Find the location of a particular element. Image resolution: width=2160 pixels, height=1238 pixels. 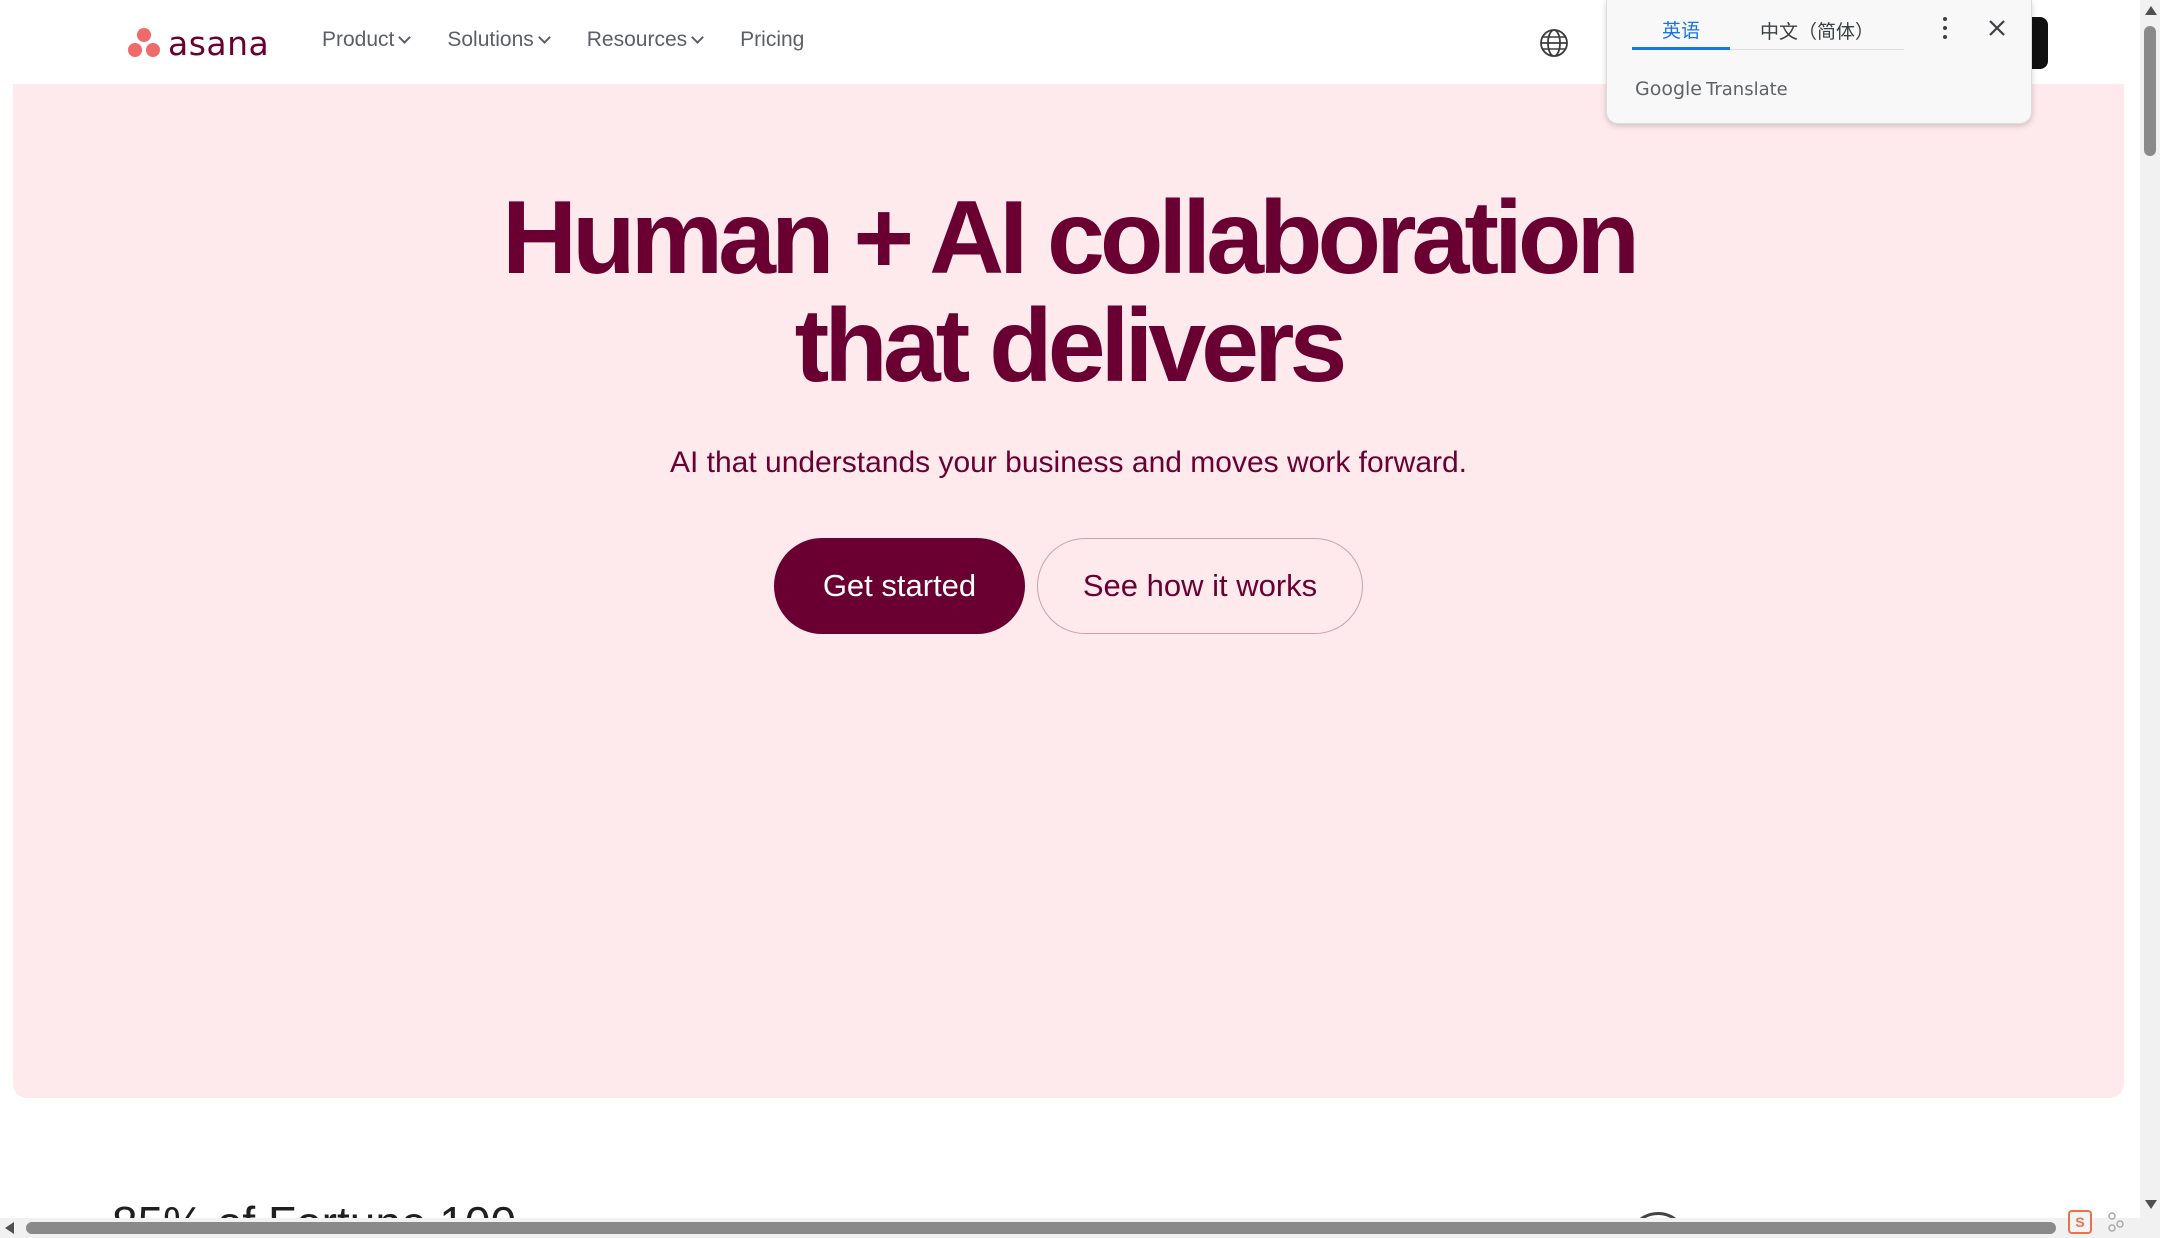

nav-product: Product is located at coordinates (367, 40).